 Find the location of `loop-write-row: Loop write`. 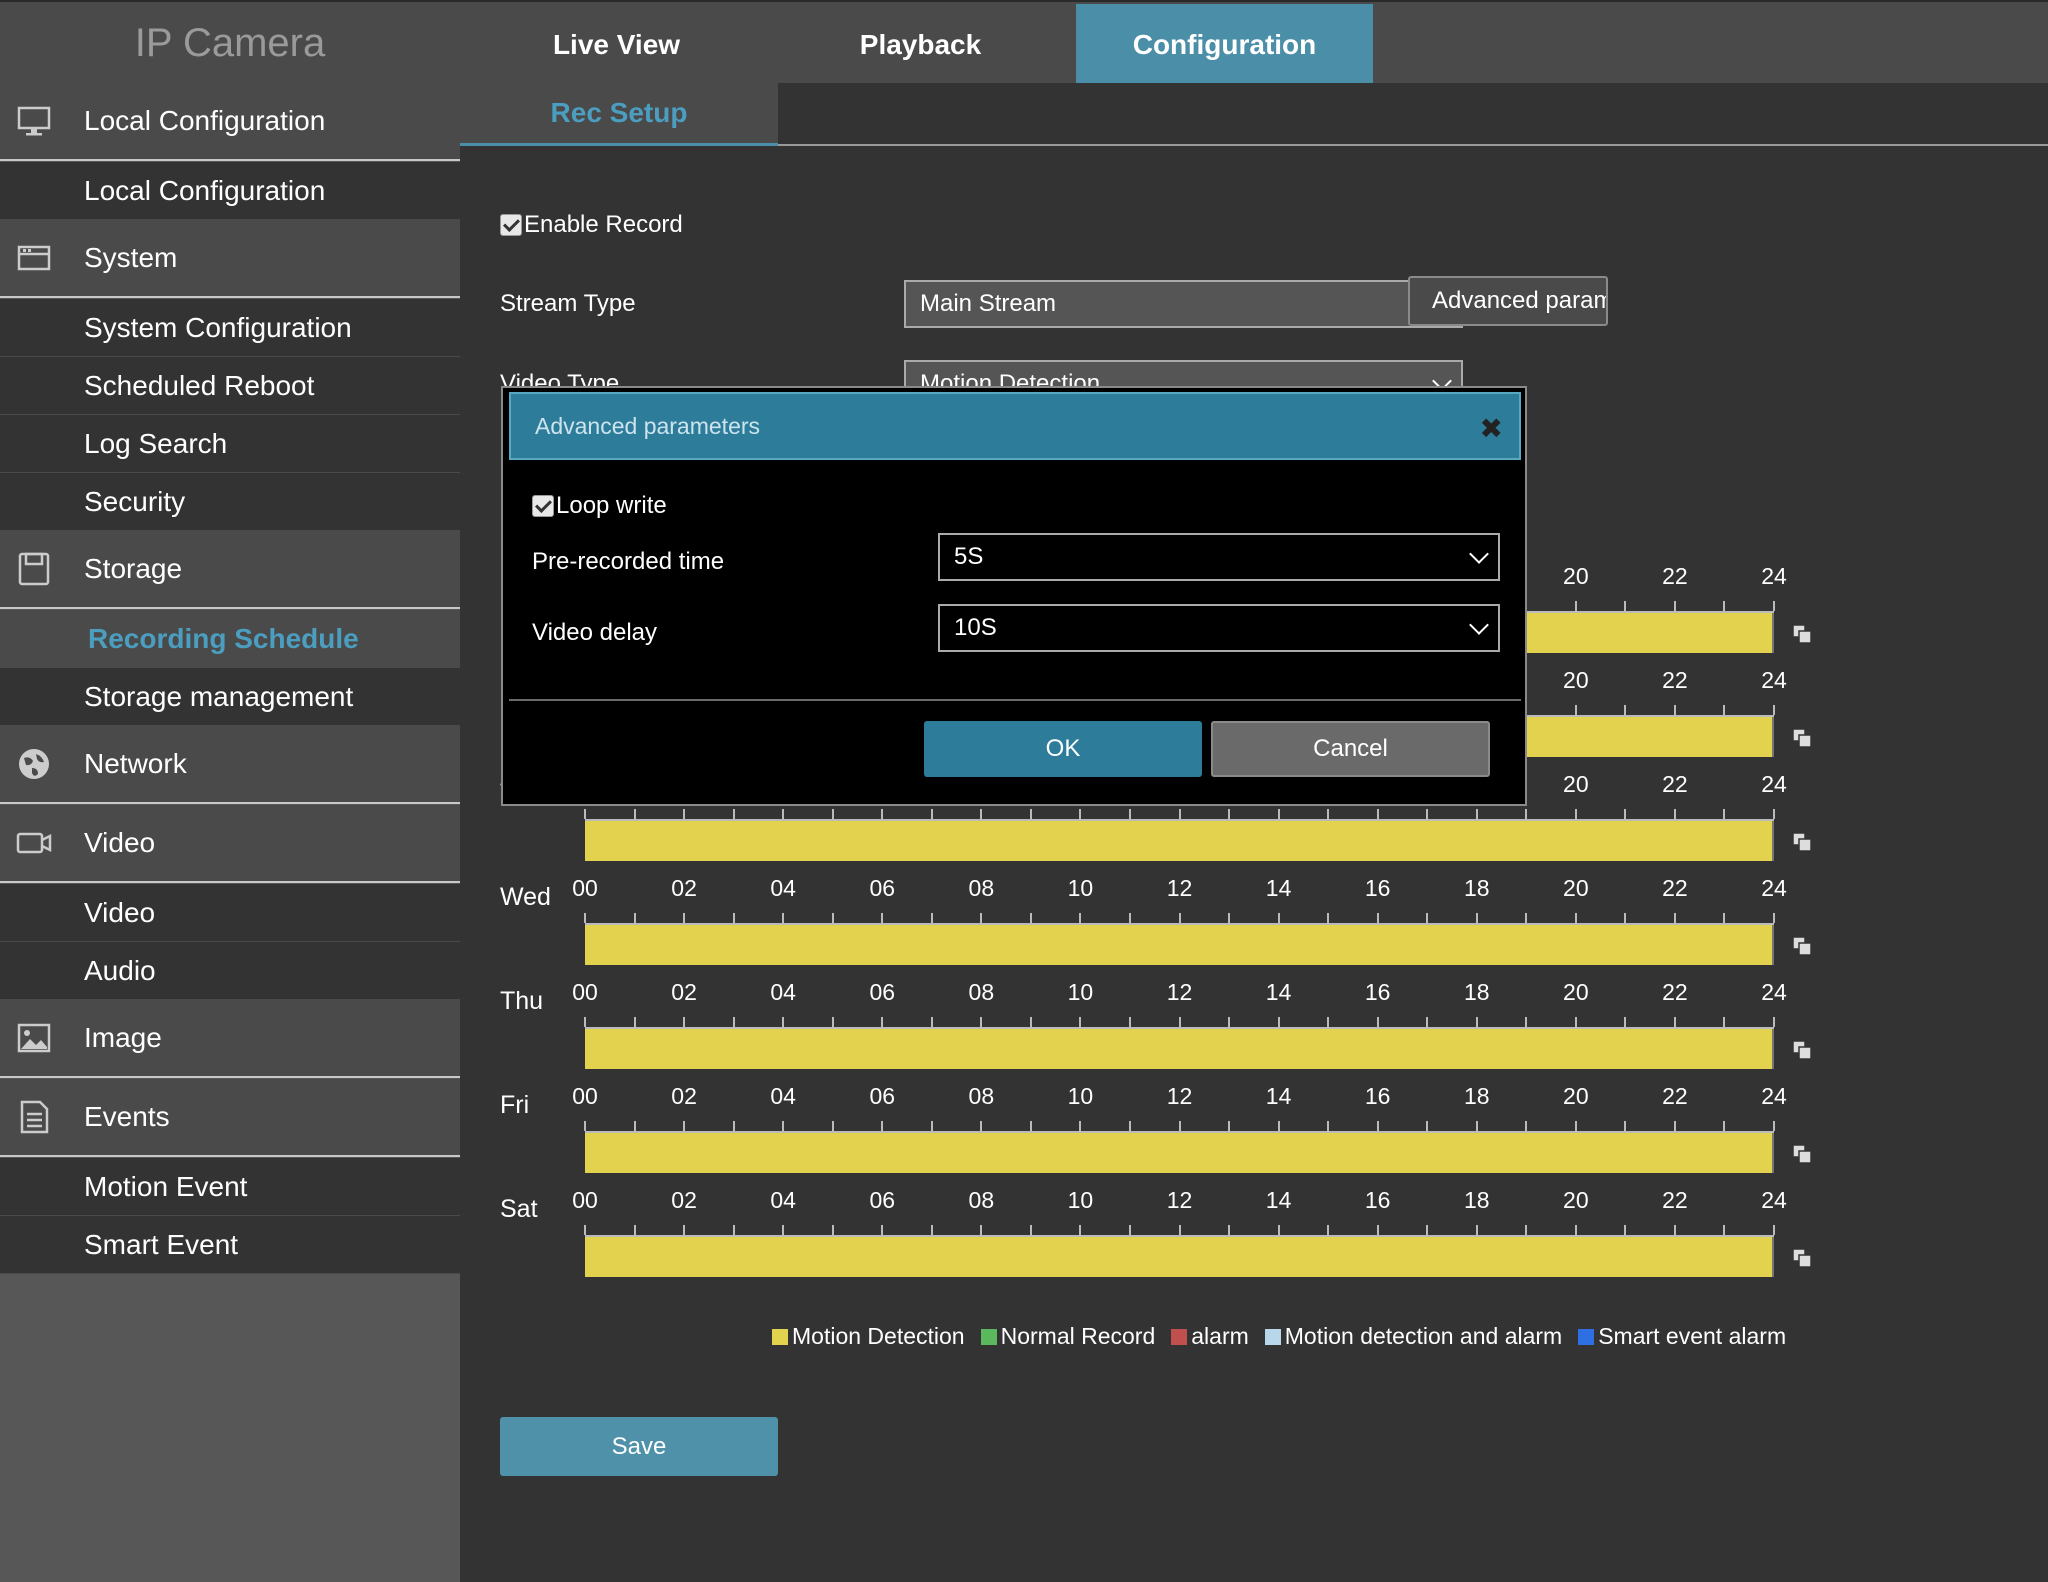

loop-write-row: Loop write is located at coordinates (599, 506).